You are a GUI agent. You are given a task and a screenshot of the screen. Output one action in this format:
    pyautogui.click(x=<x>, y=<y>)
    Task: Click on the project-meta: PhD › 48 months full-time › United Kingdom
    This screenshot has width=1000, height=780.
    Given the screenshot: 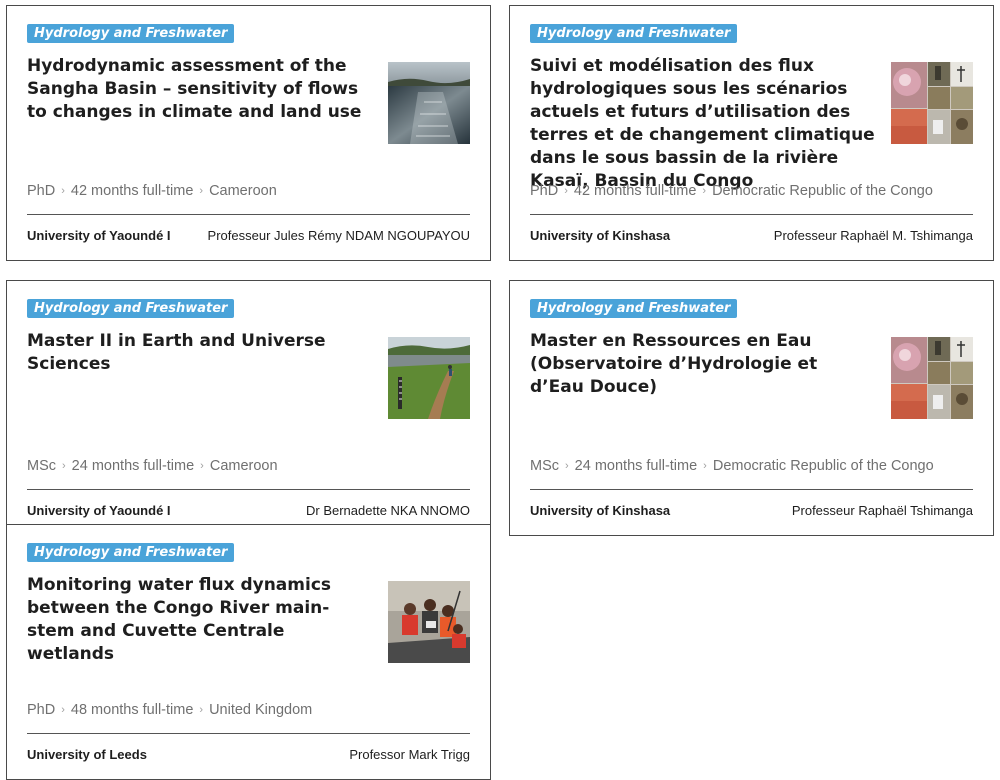 What is the action you would take?
    pyautogui.click(x=169, y=710)
    